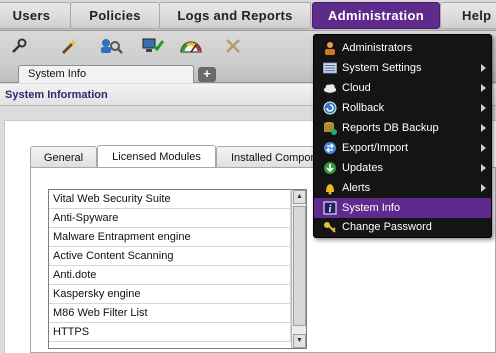 The width and height of the screenshot is (496, 353). I want to click on menu-item-administrators: Administrators, so click(402, 48).